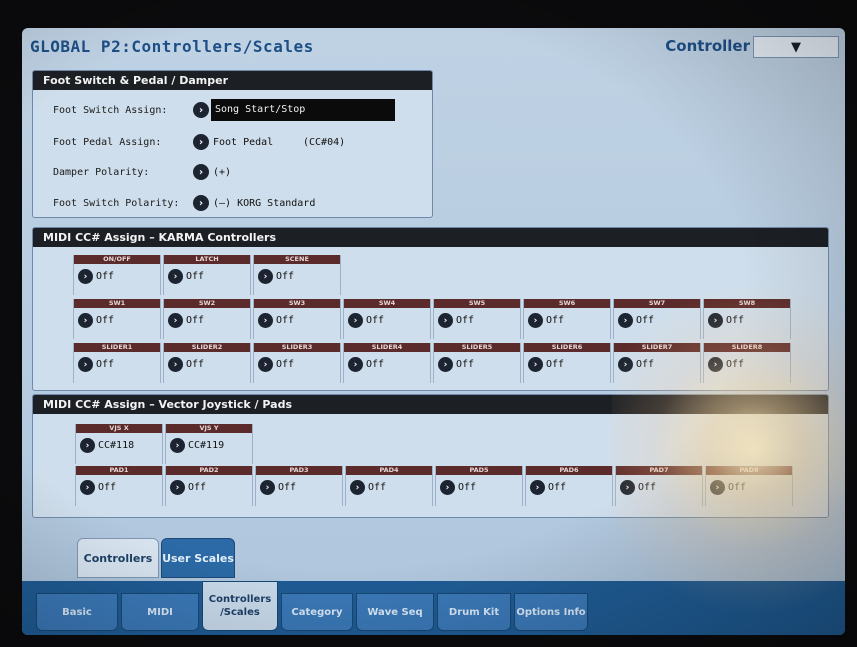 The width and height of the screenshot is (857, 647). I want to click on karma-cell-slider6: SLIDER6 › Off, so click(567, 363).